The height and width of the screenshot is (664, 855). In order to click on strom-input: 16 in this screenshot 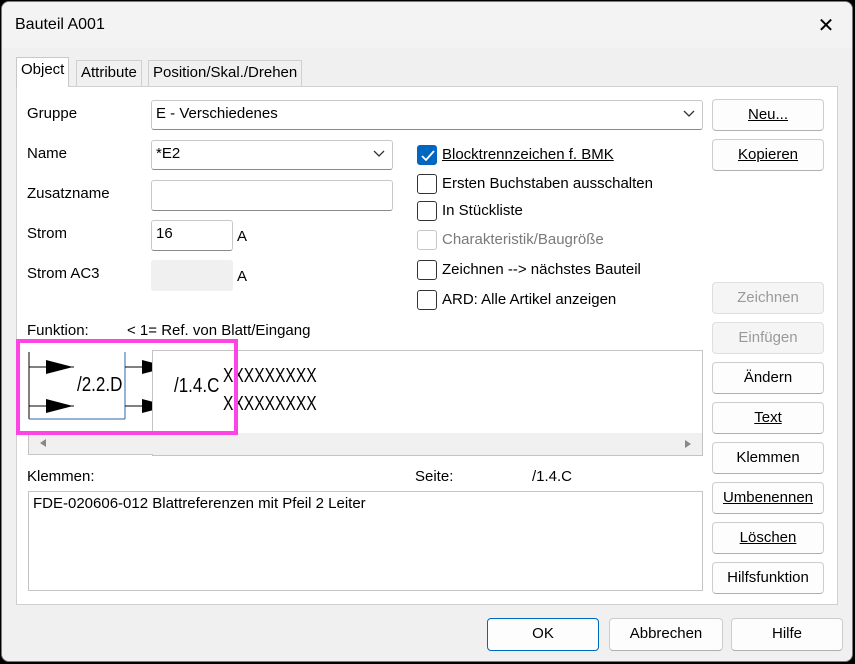, I will do `click(192, 235)`.